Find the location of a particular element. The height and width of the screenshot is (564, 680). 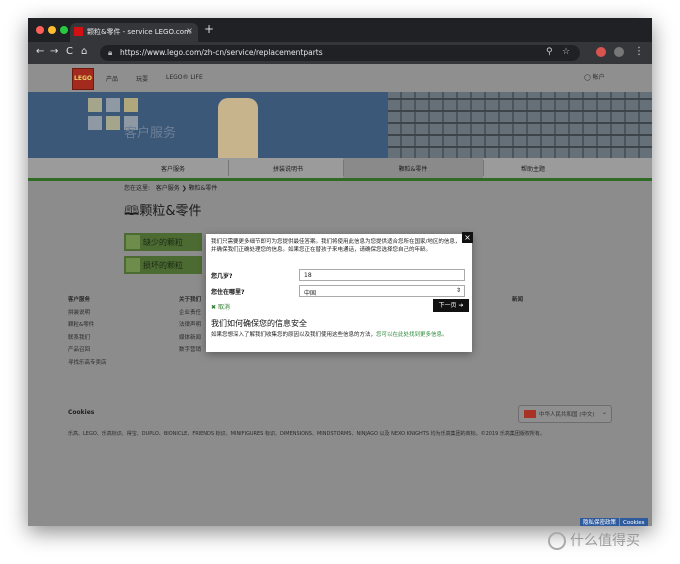

breadcrumb-prefix: 您在这里: is located at coordinates (137, 188).